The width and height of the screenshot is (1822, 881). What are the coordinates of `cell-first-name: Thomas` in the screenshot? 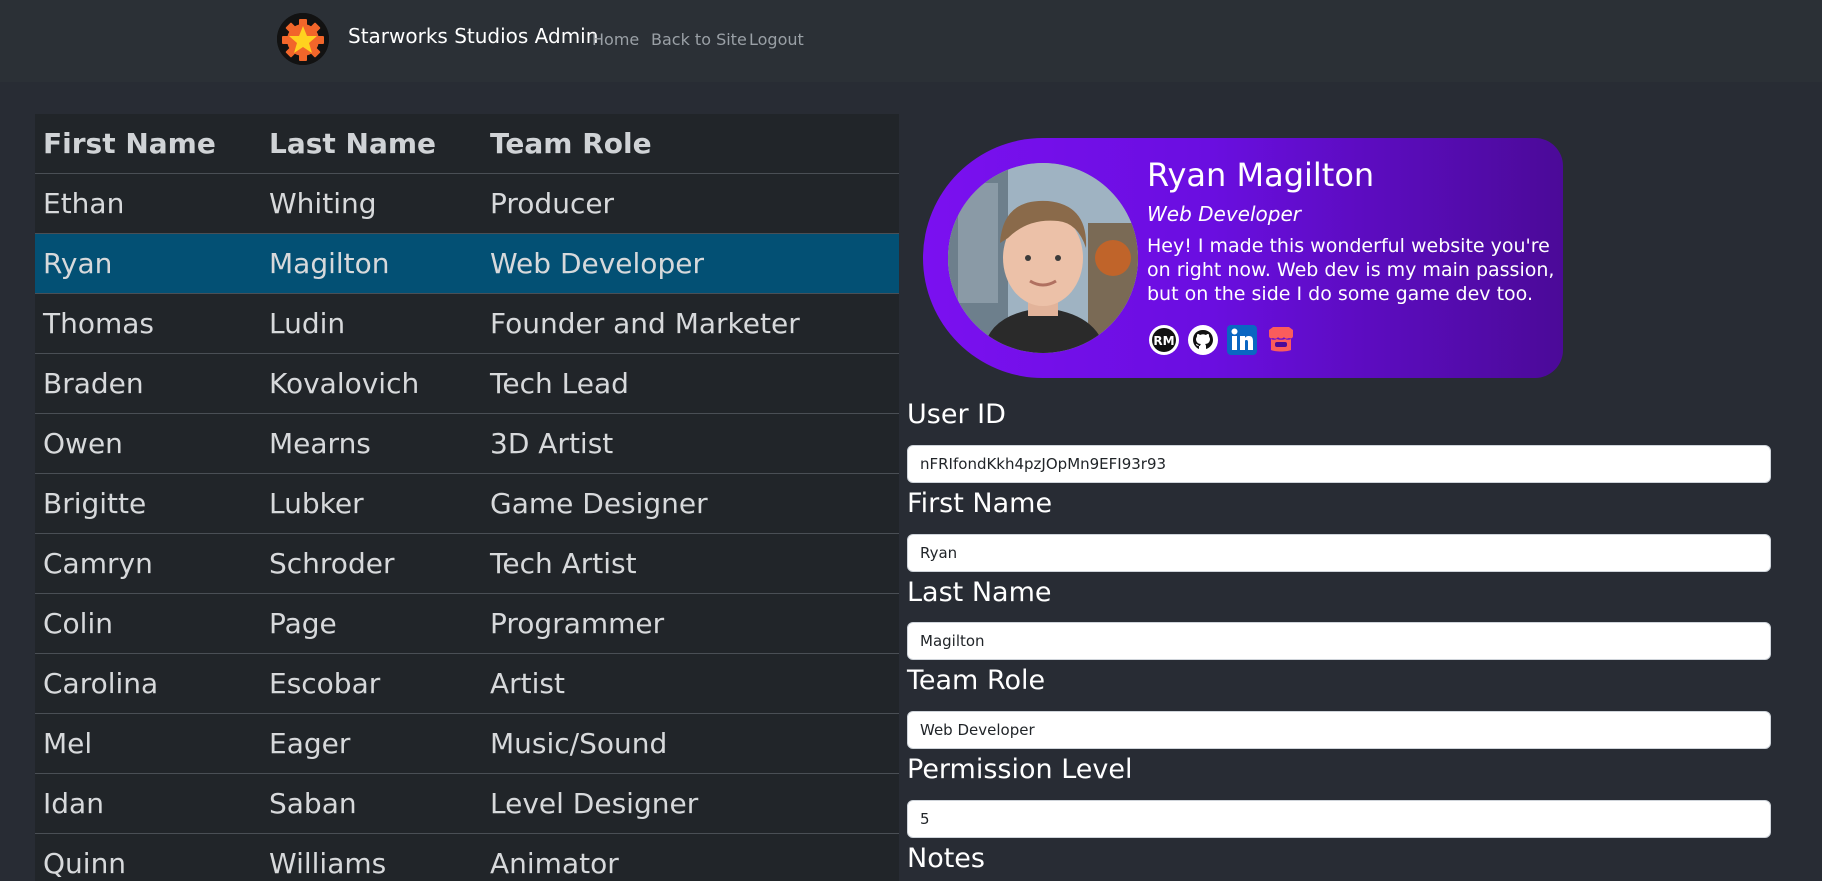 It's located at (99, 323).